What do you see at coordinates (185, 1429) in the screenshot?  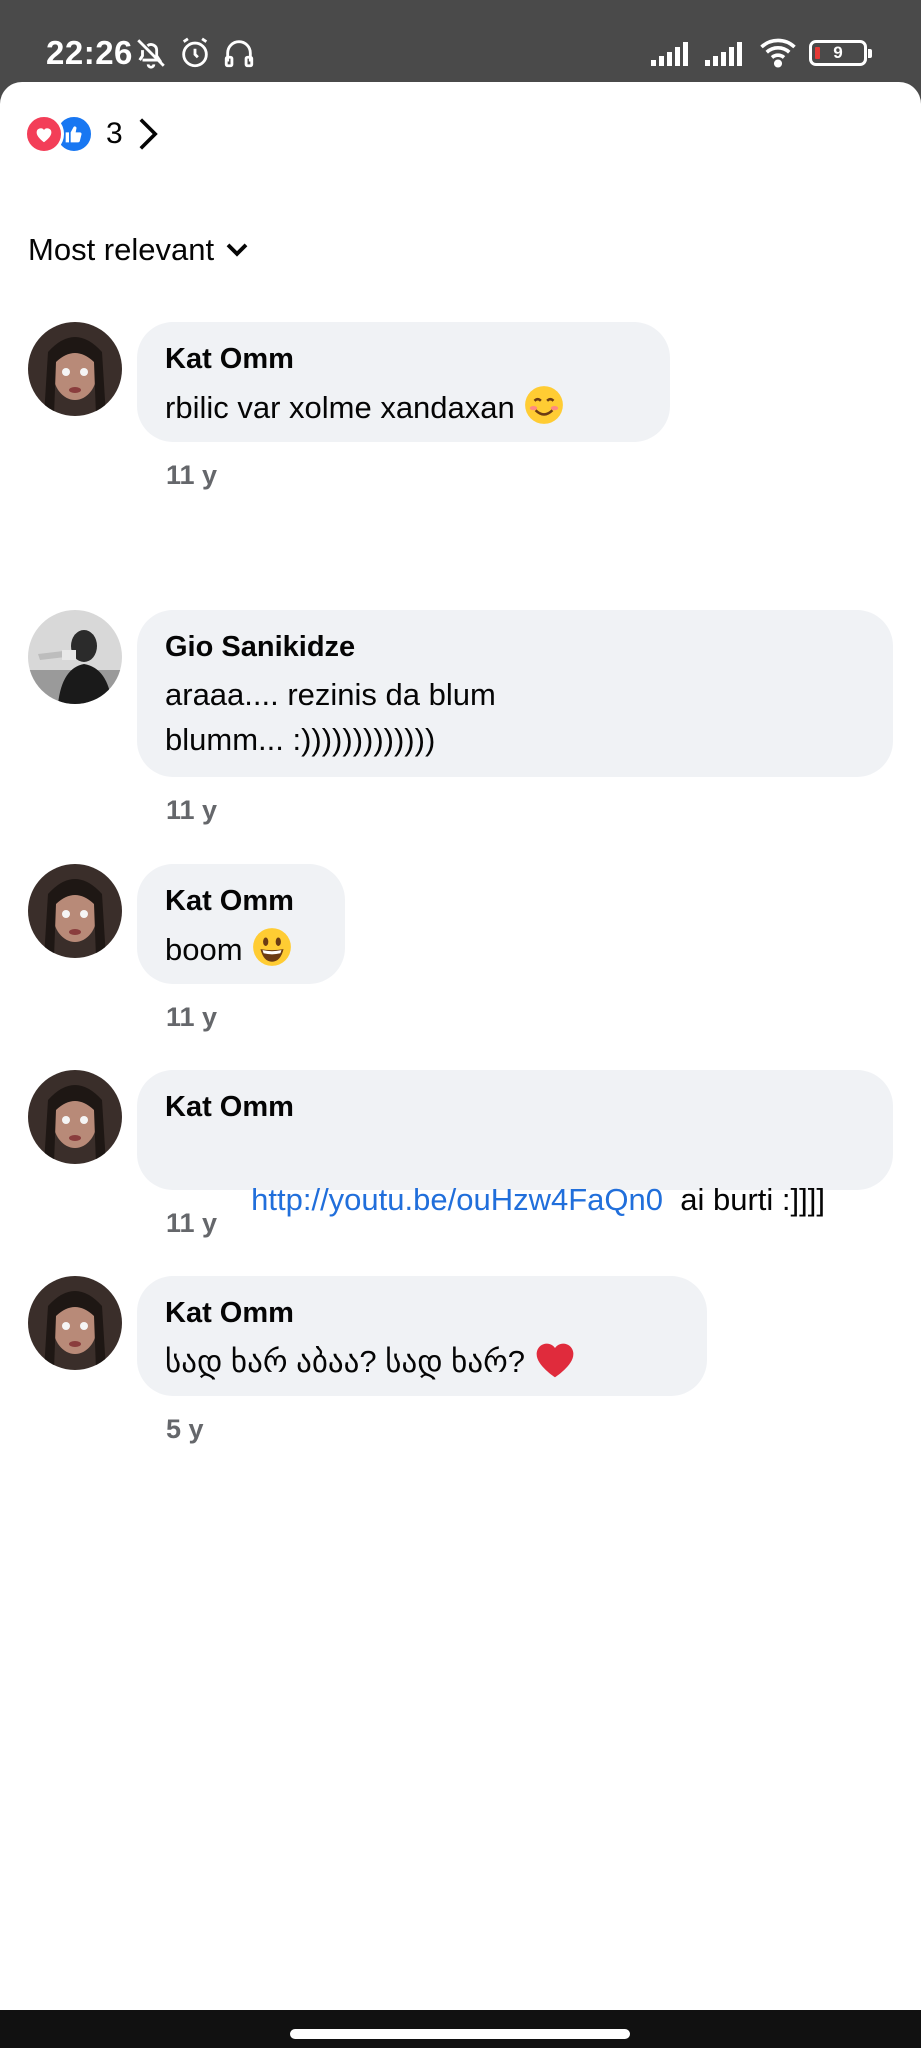 I see `comment-time: 5 y` at bounding box center [185, 1429].